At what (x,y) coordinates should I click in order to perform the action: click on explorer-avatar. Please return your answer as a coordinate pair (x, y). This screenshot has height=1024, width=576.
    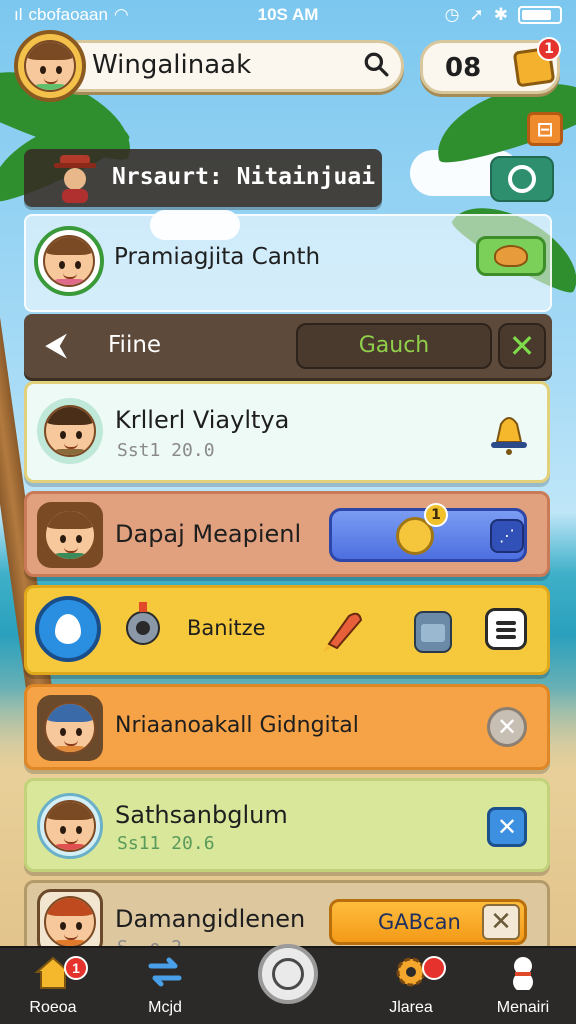
    Looking at the image, I should click on (70, 431).